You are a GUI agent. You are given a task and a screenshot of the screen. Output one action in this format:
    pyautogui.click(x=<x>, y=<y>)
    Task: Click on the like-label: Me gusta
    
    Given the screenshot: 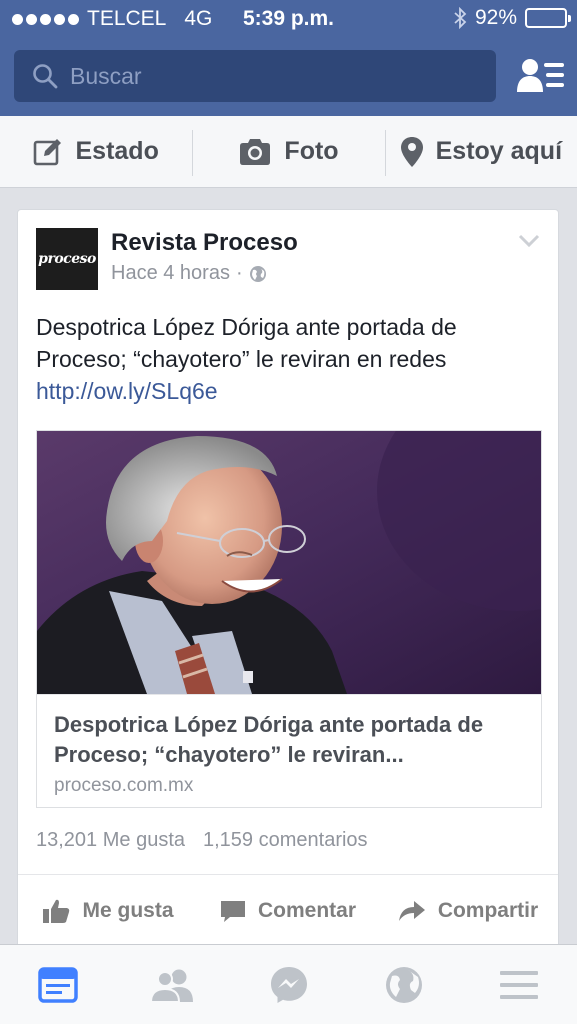 What is the action you would take?
    pyautogui.click(x=128, y=910)
    